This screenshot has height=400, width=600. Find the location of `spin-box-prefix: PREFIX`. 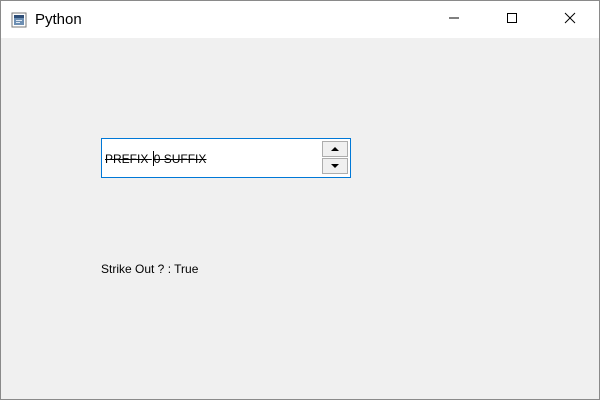

spin-box-prefix: PREFIX is located at coordinates (128, 159).